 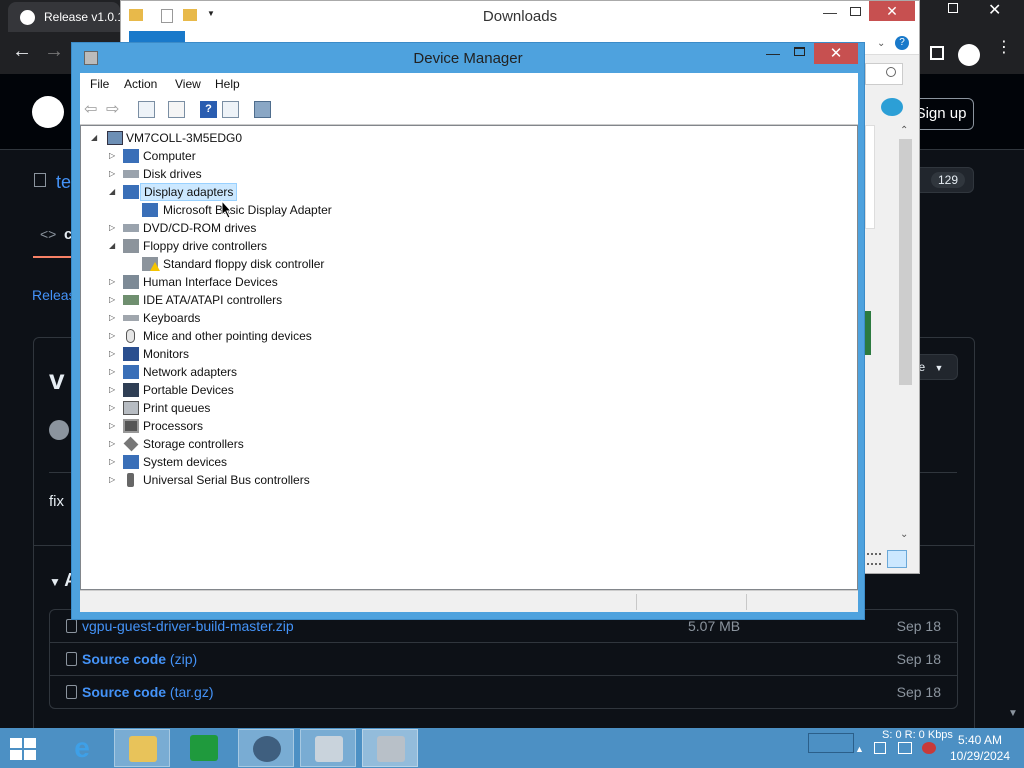 I want to click on taskbar-device-manager, so click(x=390, y=748).